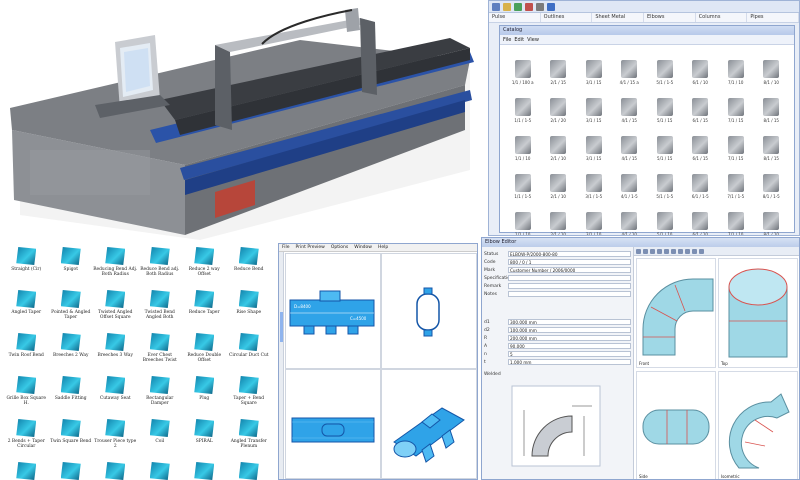 This screenshot has height=480, width=800. Describe the element at coordinates (758, 313) in the screenshot. I see `elbow-top-view: Top` at that location.